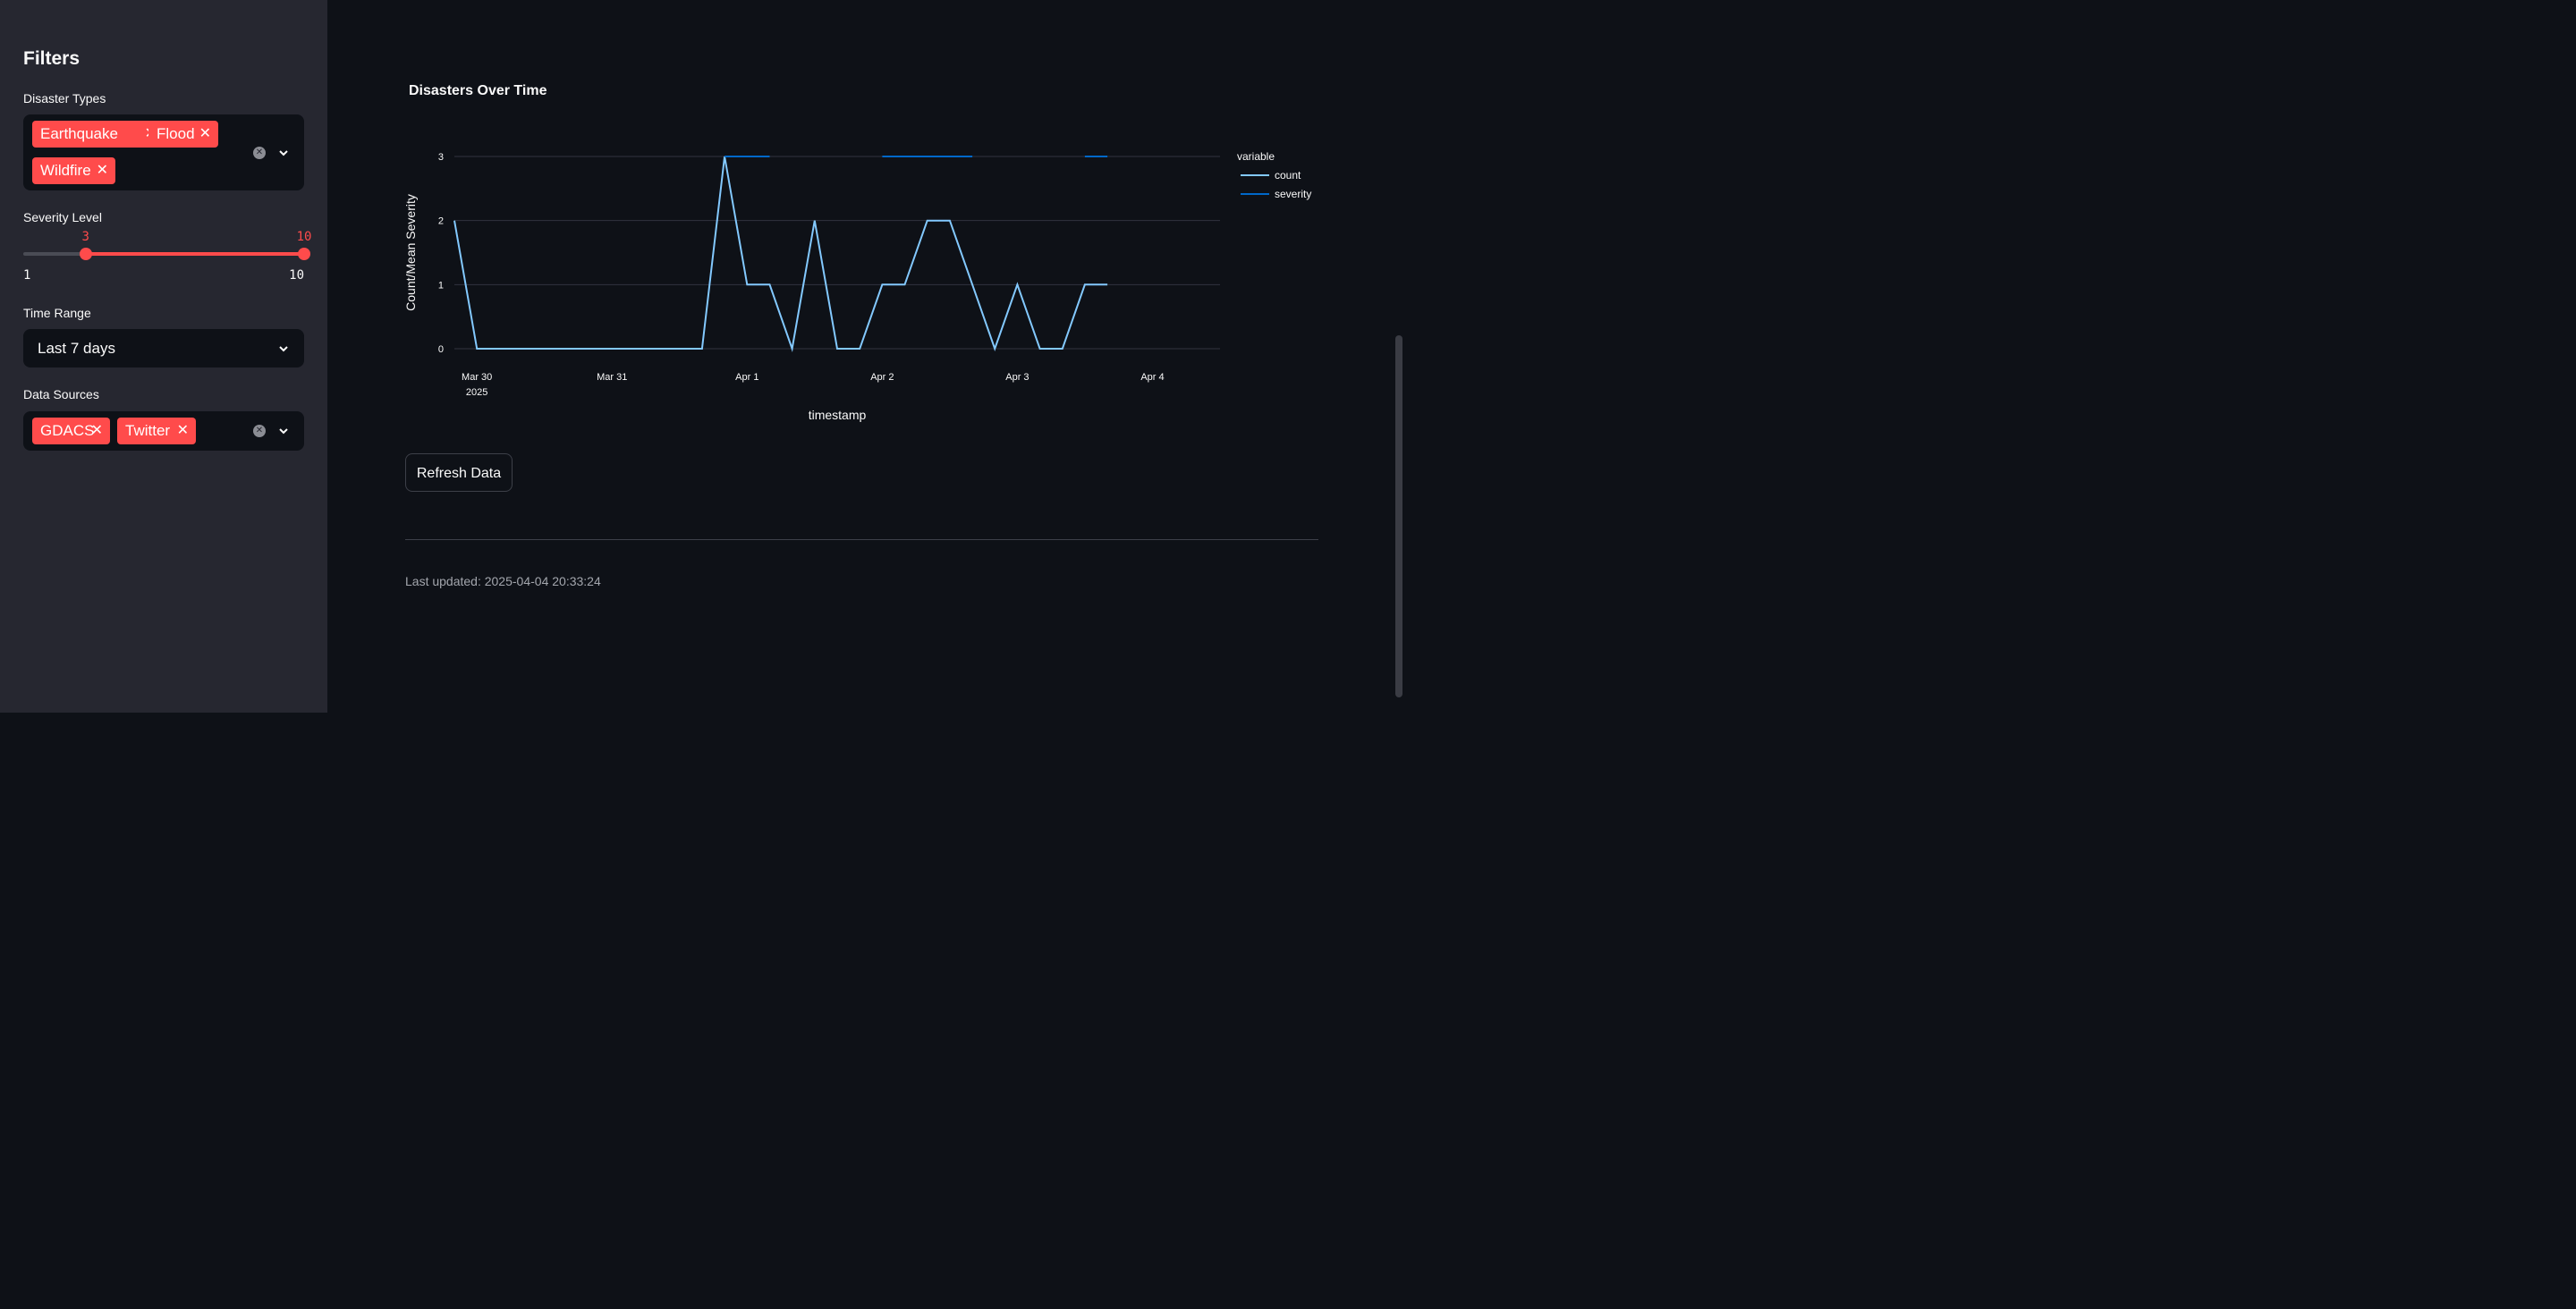 Image resolution: width=2576 pixels, height=1309 pixels. I want to click on scrollbar, so click(1398, 516).